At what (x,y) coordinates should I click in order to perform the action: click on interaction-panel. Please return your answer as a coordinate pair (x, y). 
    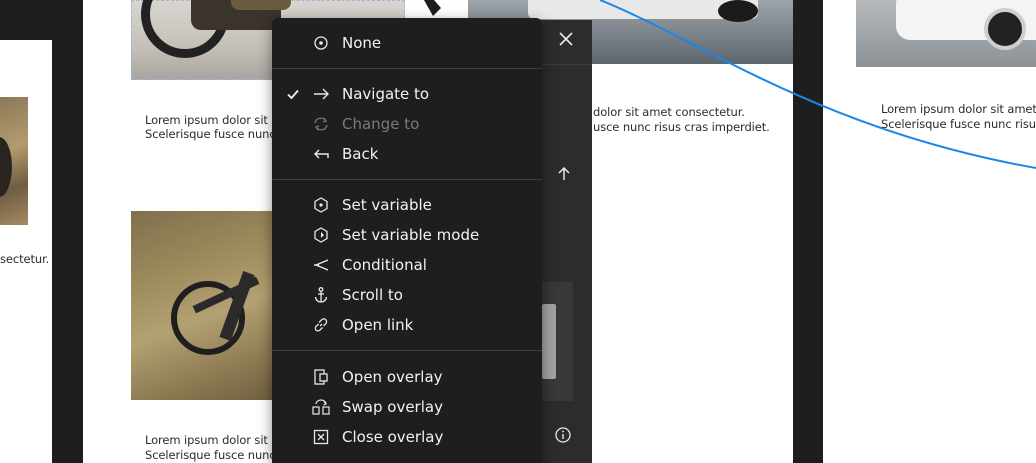
    Looking at the image, I should click on (566, 241).